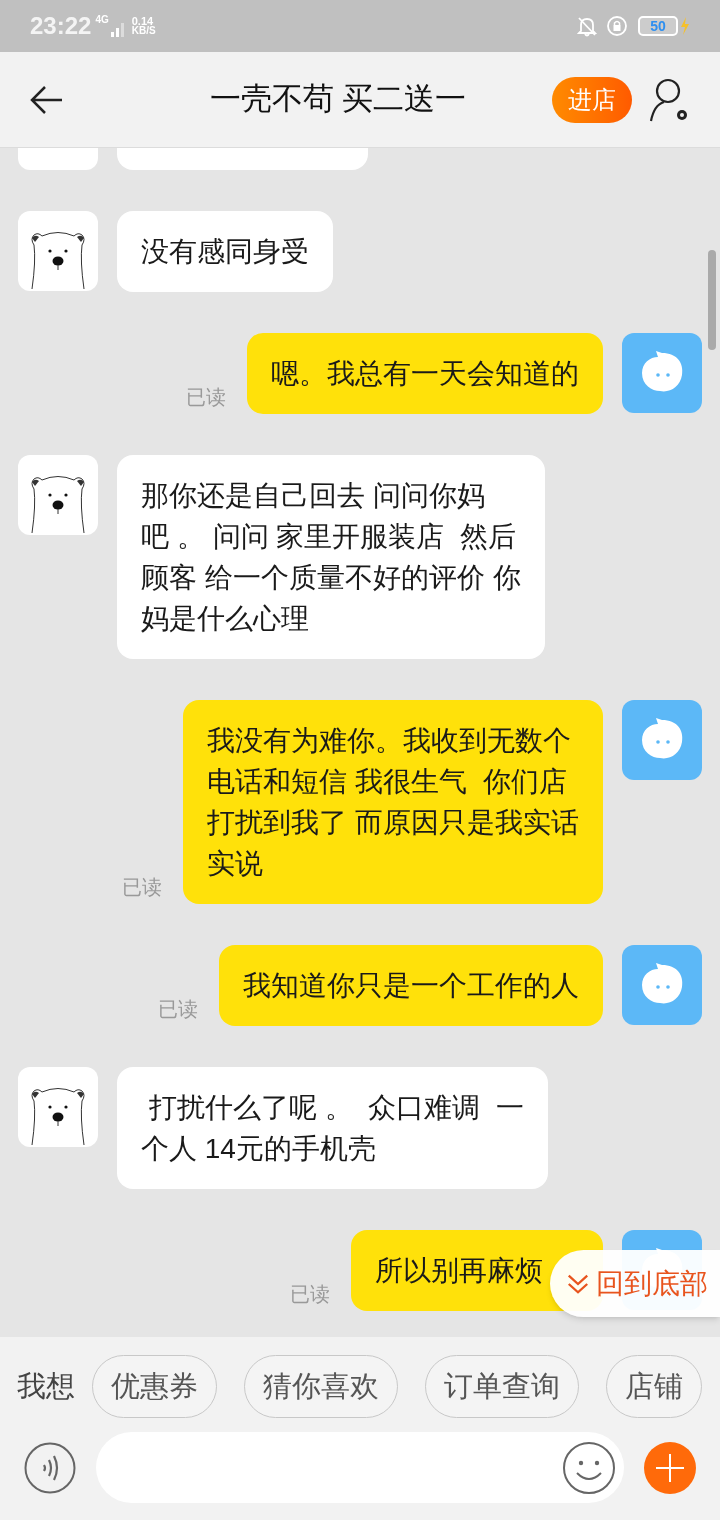 The image size is (720, 1520). I want to click on emoji-icon, so click(589, 1467).